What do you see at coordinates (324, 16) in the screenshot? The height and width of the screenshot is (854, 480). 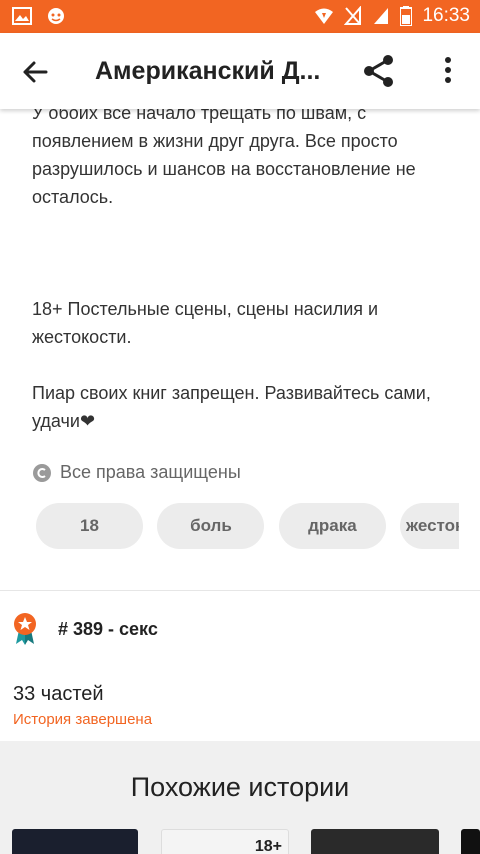 I see `wifi-icon` at bounding box center [324, 16].